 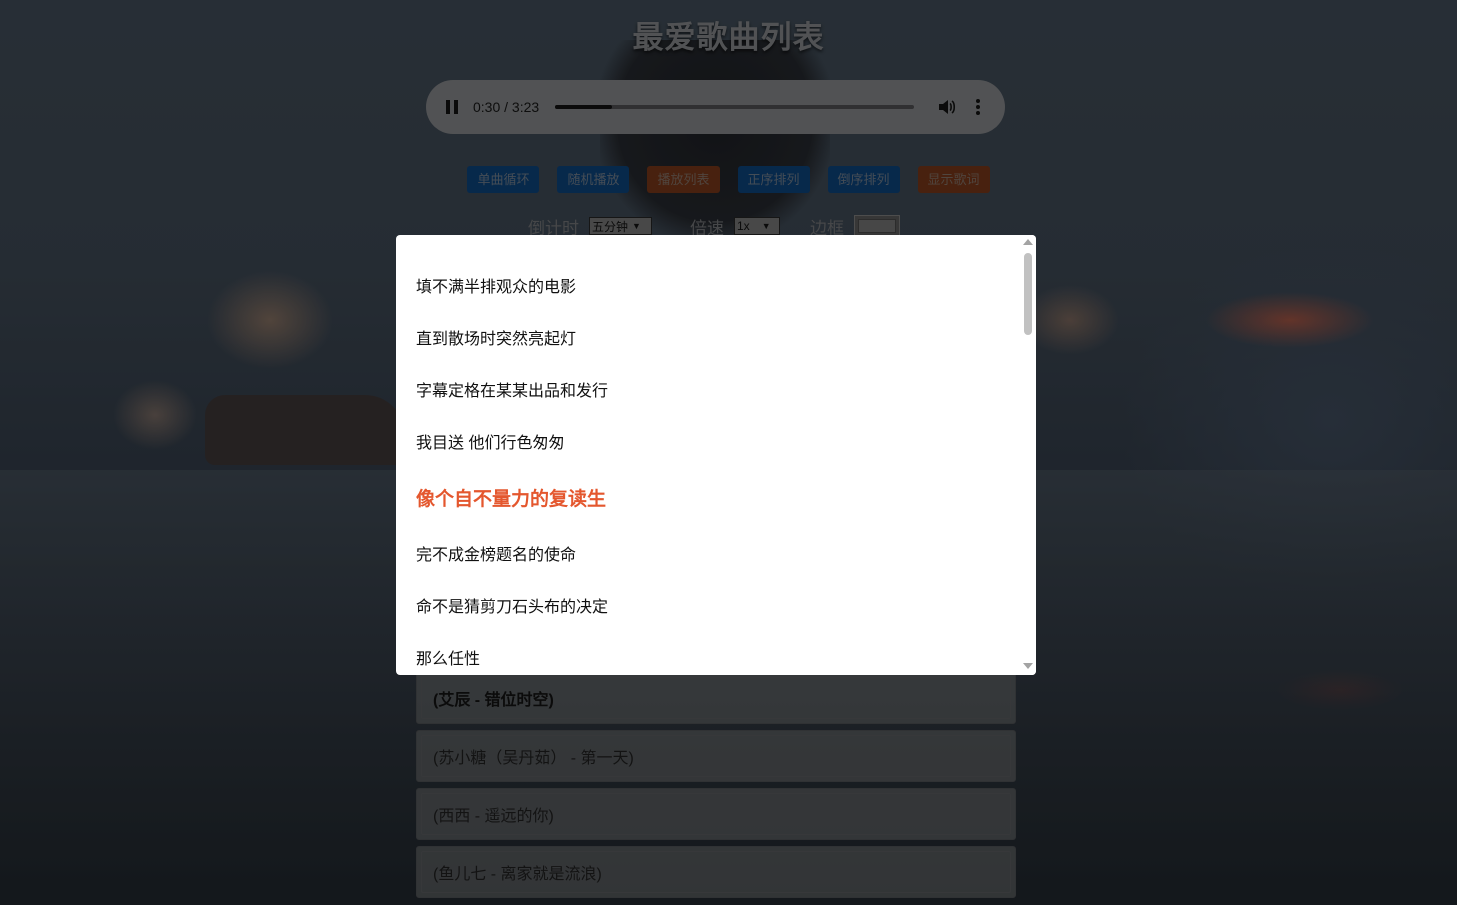 I want to click on lyric-line: 填不满半排观众的电影, so click(x=496, y=287).